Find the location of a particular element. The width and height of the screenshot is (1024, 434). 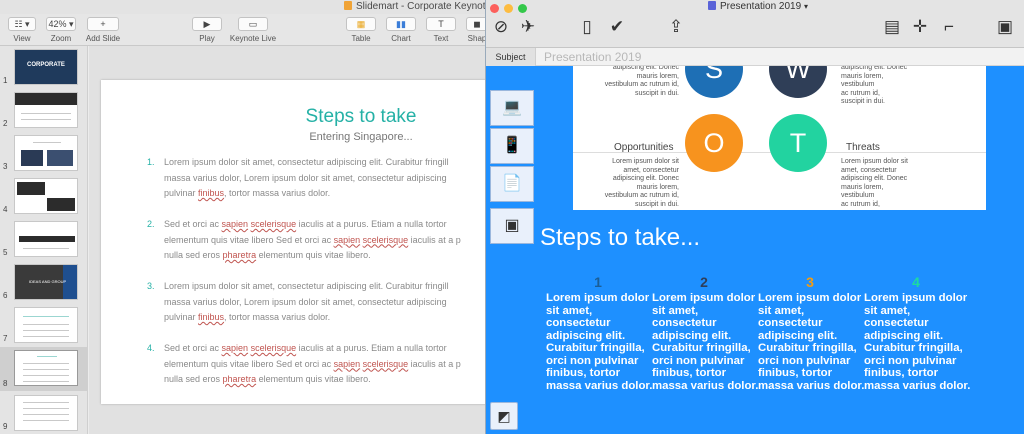

slide-number: 5 is located at coordinates (5, 252).